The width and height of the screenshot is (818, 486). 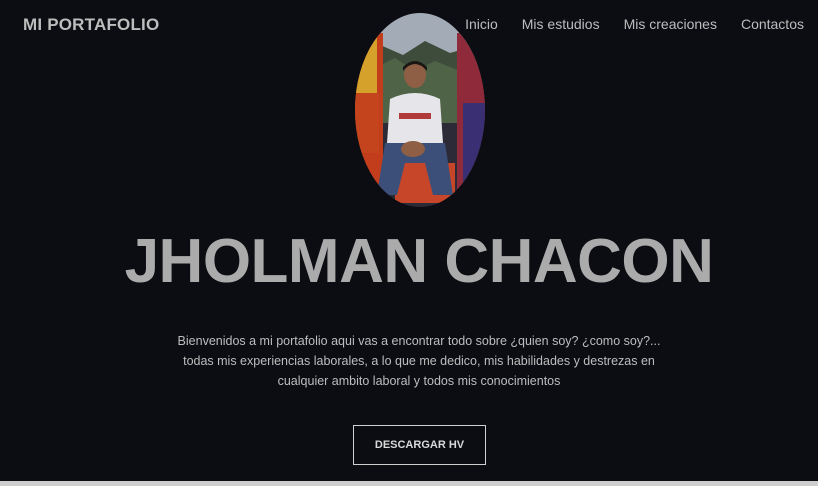 What do you see at coordinates (772, 24) in the screenshot?
I see `nav-link-contactos: Contactos` at bounding box center [772, 24].